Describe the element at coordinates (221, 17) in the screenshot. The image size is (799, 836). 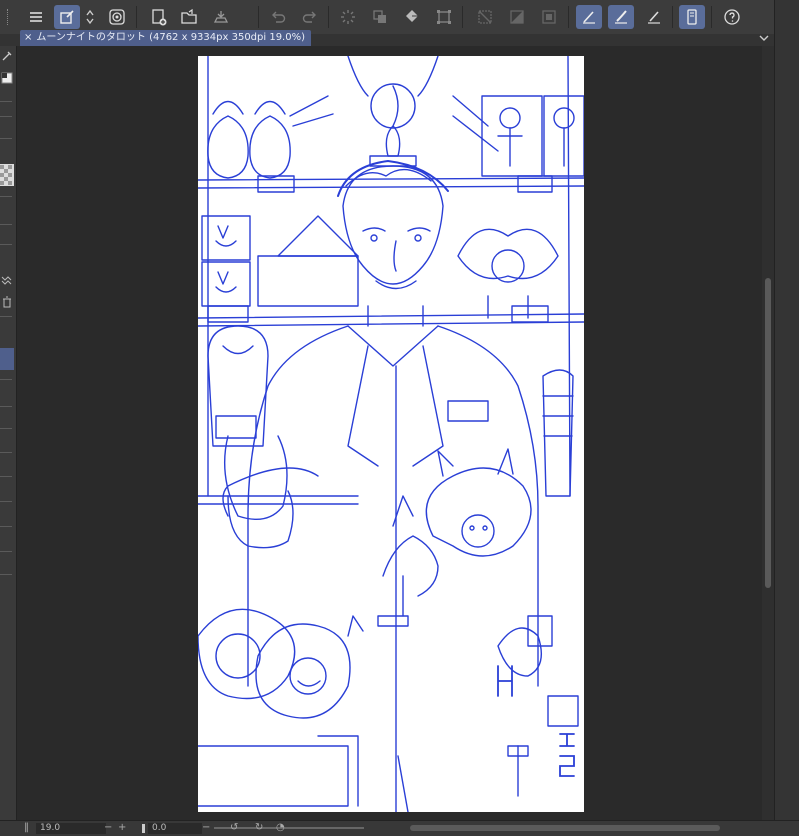
I see `save-icon` at that location.